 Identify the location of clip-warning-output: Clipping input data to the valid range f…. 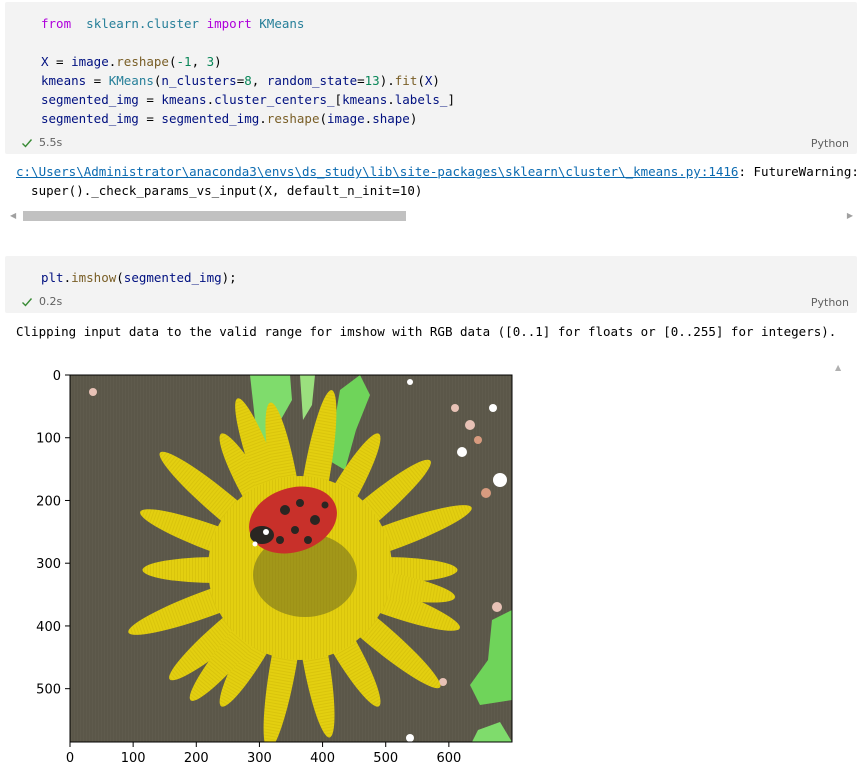
(426, 331).